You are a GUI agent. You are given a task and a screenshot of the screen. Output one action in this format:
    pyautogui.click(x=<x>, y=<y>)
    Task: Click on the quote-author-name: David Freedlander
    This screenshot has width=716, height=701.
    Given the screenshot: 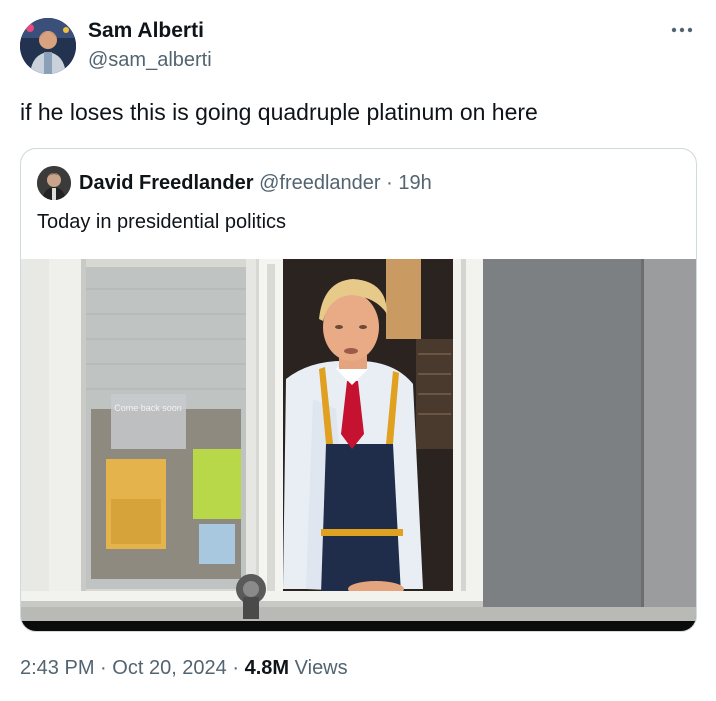 What is the action you would take?
    pyautogui.click(x=166, y=183)
    